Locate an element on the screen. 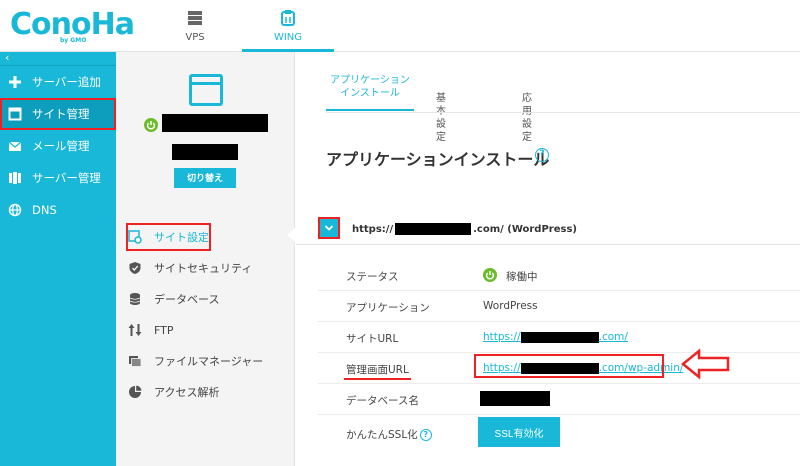 This screenshot has width=800, height=466. tab-advanced-settings: 応用設定 is located at coordinates (527, 118).